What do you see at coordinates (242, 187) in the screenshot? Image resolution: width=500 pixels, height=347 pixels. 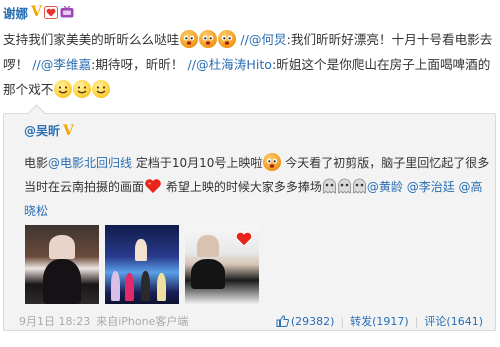 I see `quoted-text-part: 希望上映的时候大家多多捧场` at bounding box center [242, 187].